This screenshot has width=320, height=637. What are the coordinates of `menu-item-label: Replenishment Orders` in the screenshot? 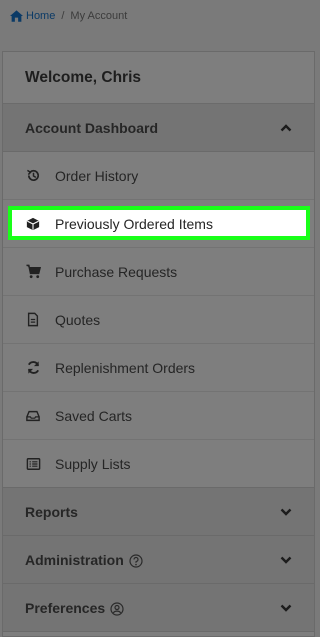 It's located at (125, 367).